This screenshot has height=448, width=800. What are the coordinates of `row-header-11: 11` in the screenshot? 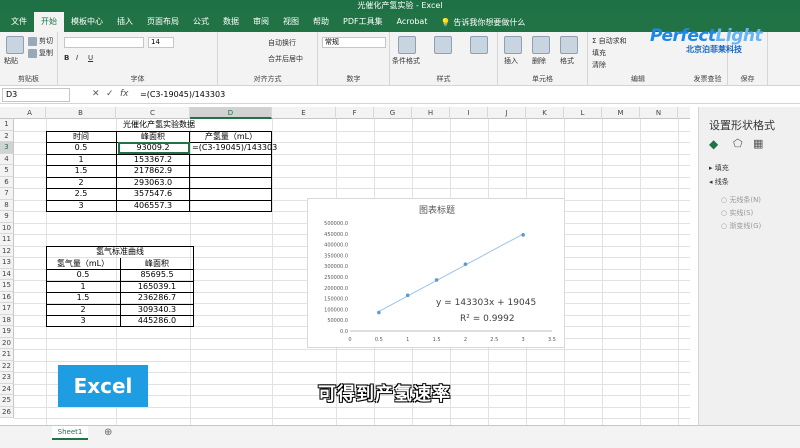 It's located at (7, 240).